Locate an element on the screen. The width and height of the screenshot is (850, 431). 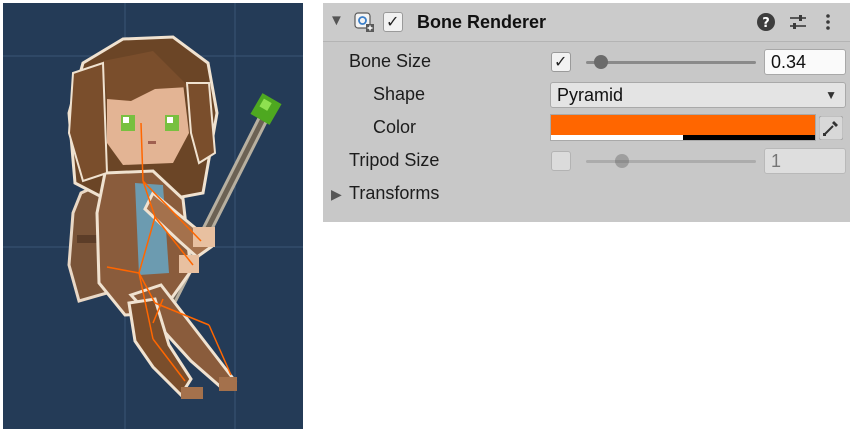
help-icon: ? is located at coordinates (766, 22).